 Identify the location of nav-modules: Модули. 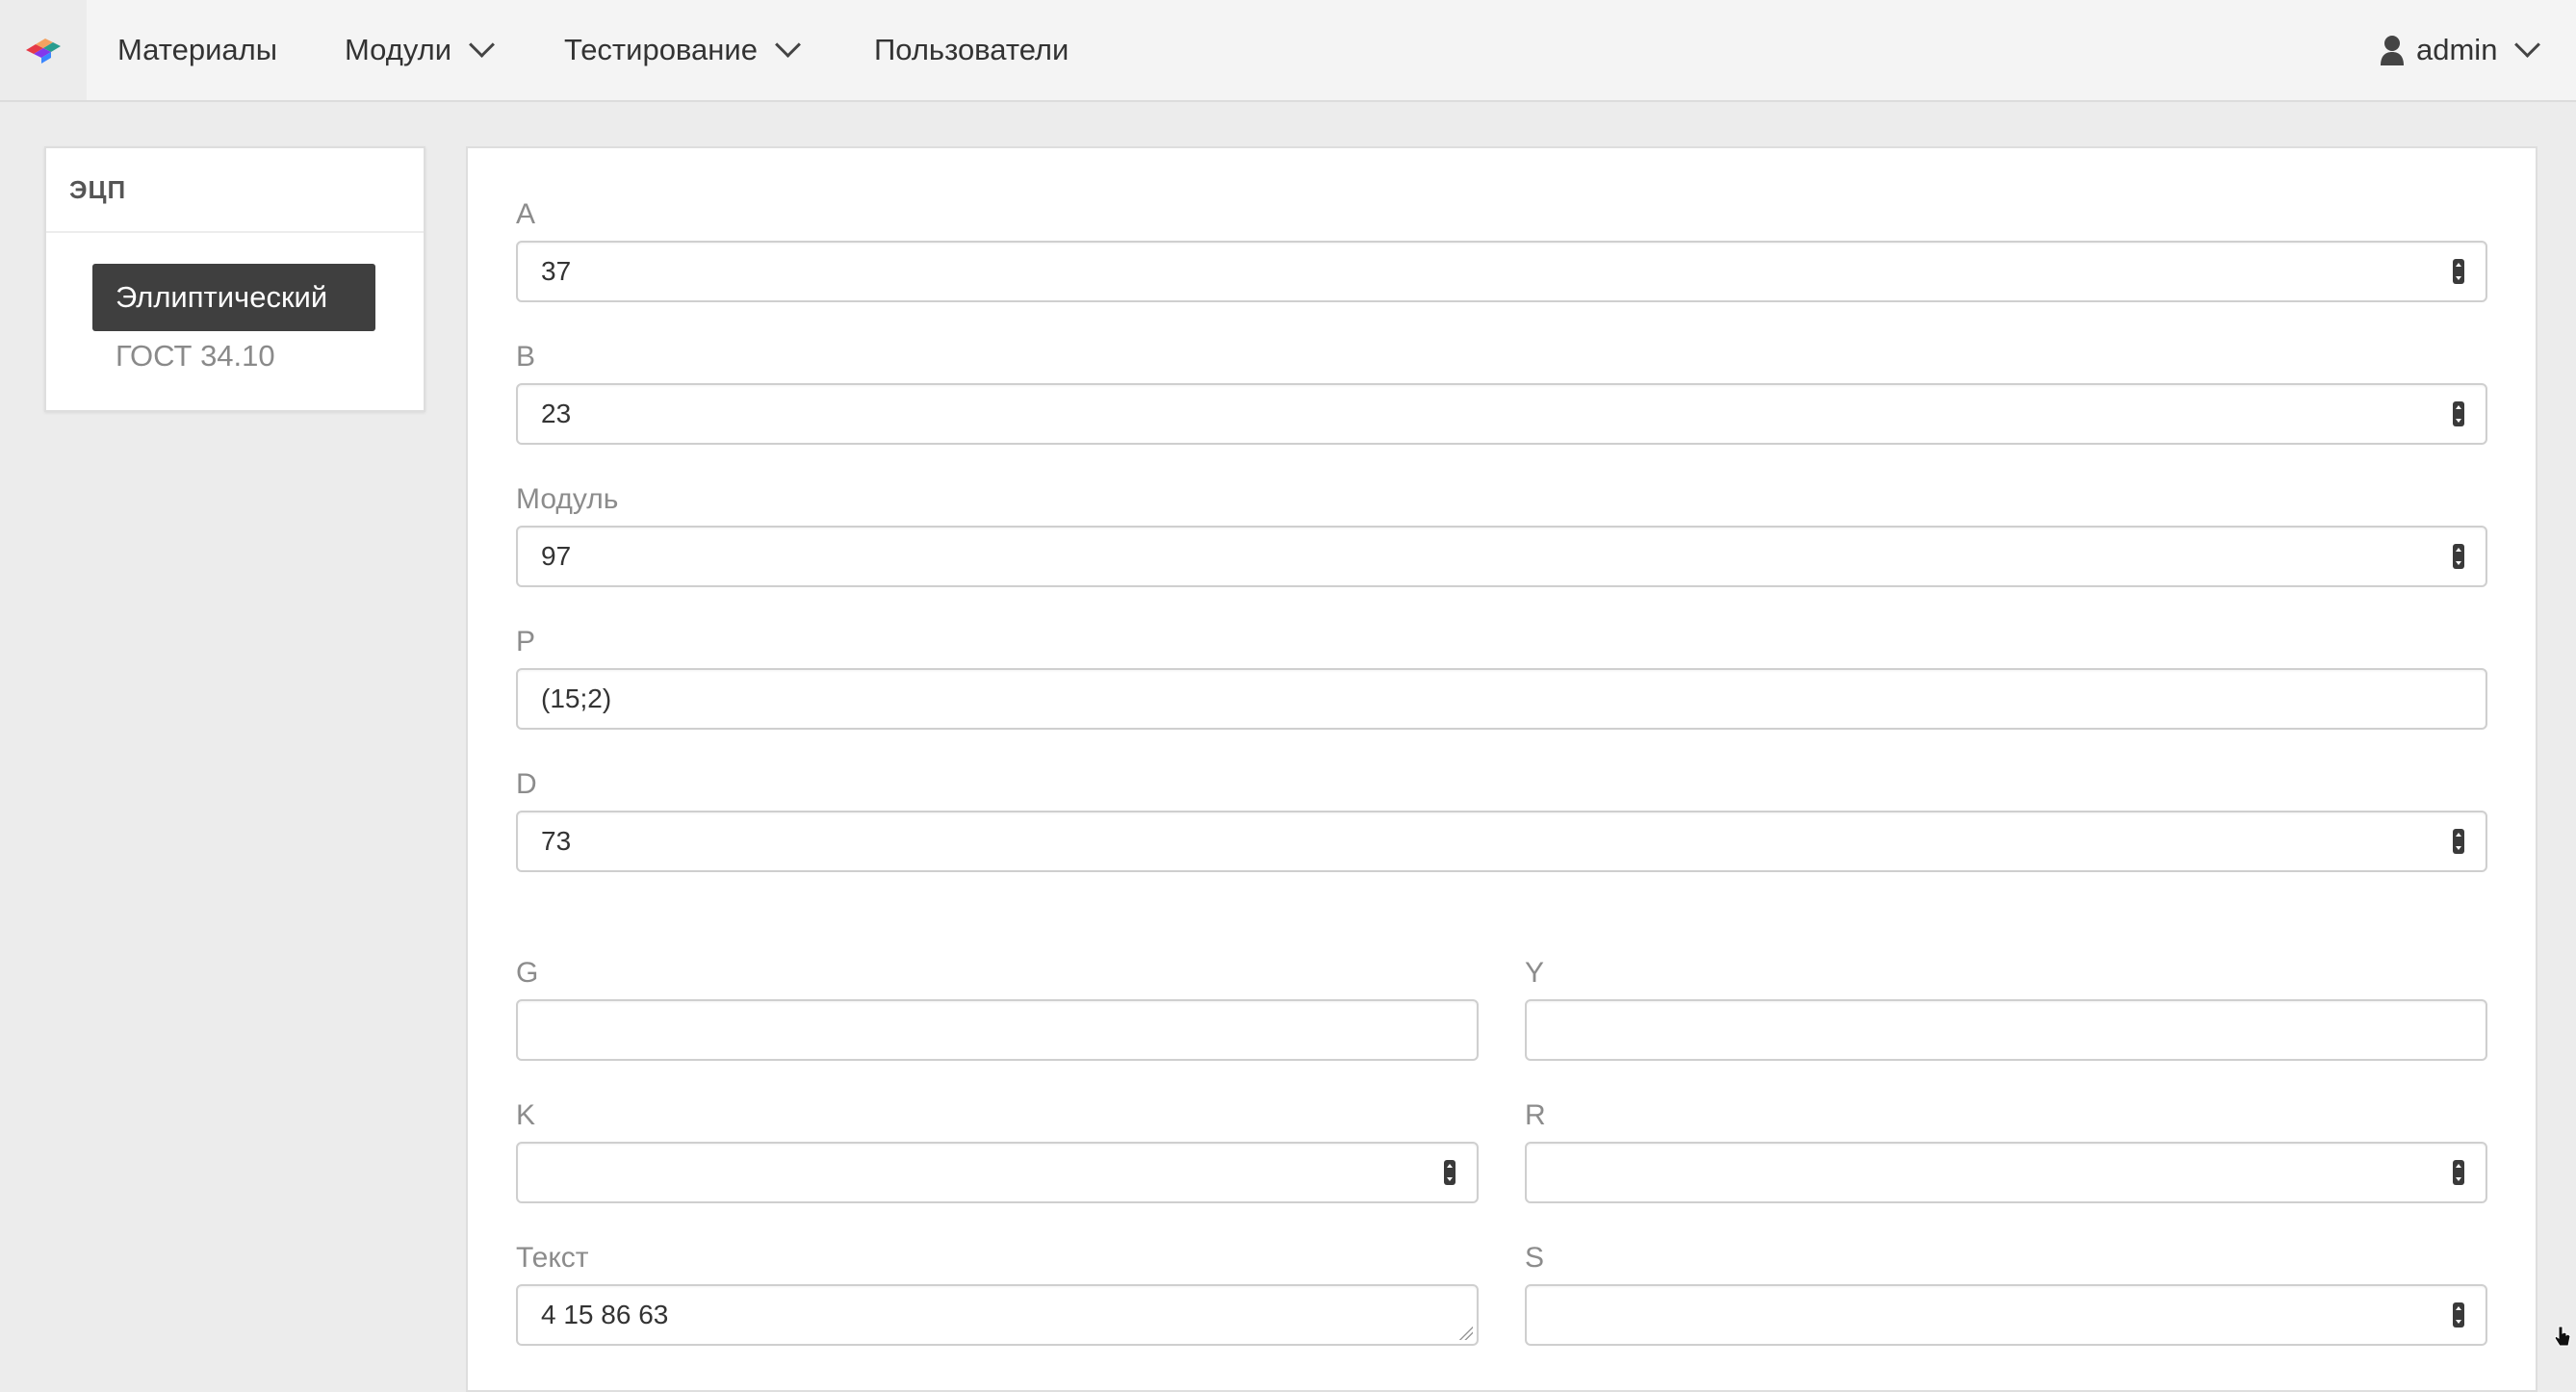
(420, 50).